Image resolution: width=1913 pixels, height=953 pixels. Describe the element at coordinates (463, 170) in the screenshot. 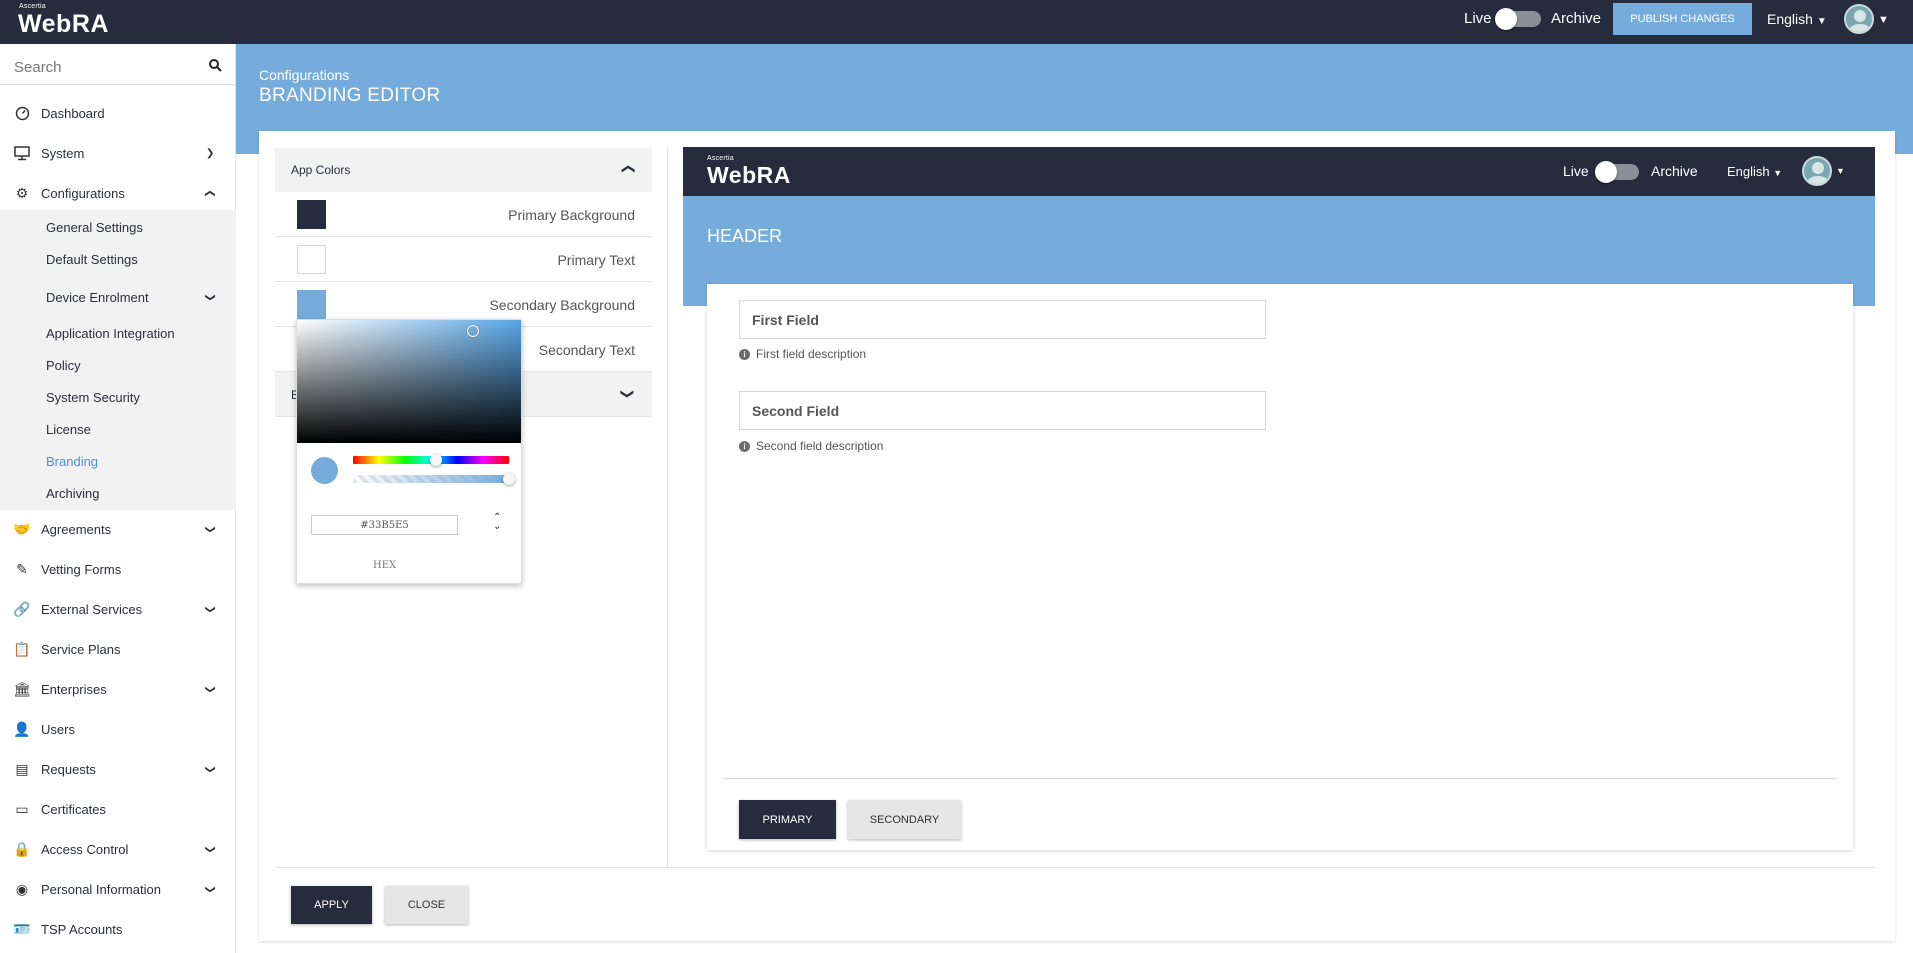

I see `app-colors-section-header: App Colors ❯` at that location.